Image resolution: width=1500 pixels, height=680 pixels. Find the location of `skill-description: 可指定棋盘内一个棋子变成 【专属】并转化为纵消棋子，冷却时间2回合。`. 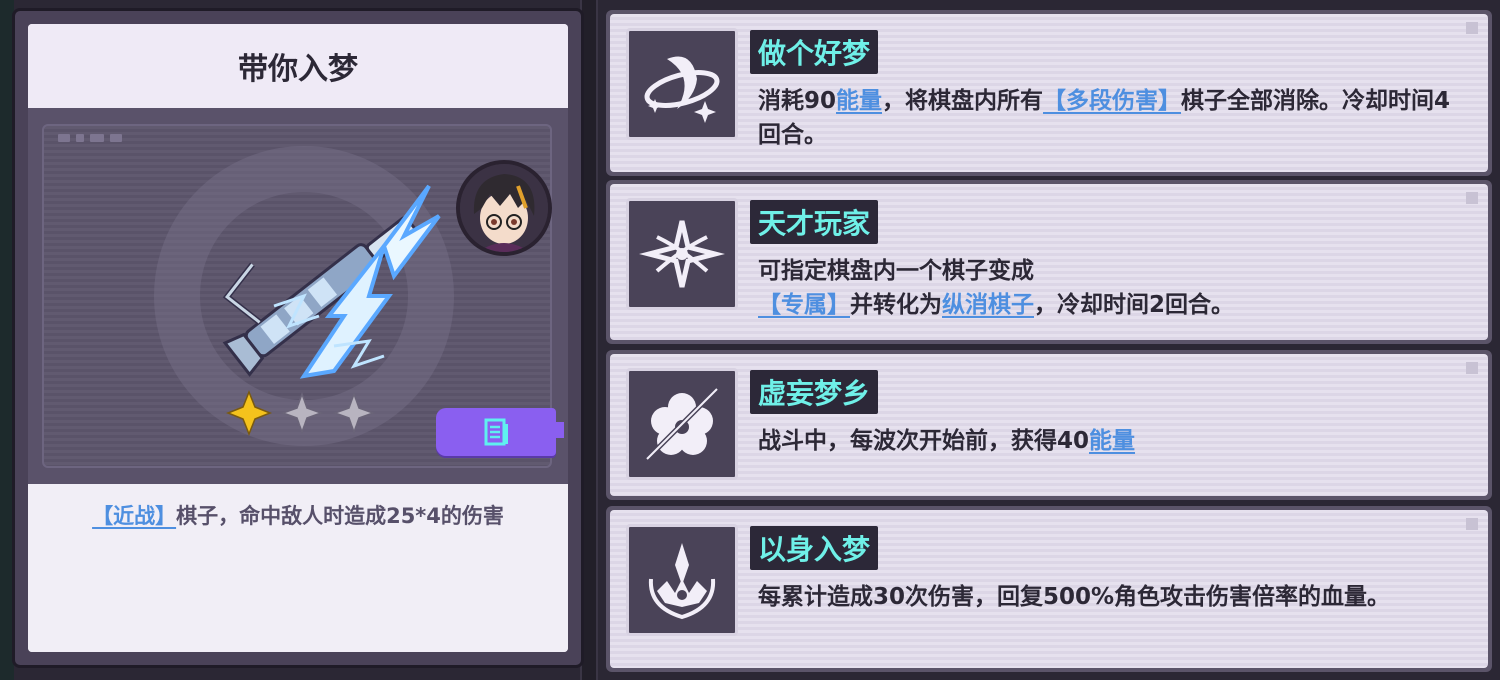

skill-description: 可指定棋盘内一个棋子变成 【专属】并转化为纵消棋子，冷却时间2回合。 is located at coordinates (1108, 288).